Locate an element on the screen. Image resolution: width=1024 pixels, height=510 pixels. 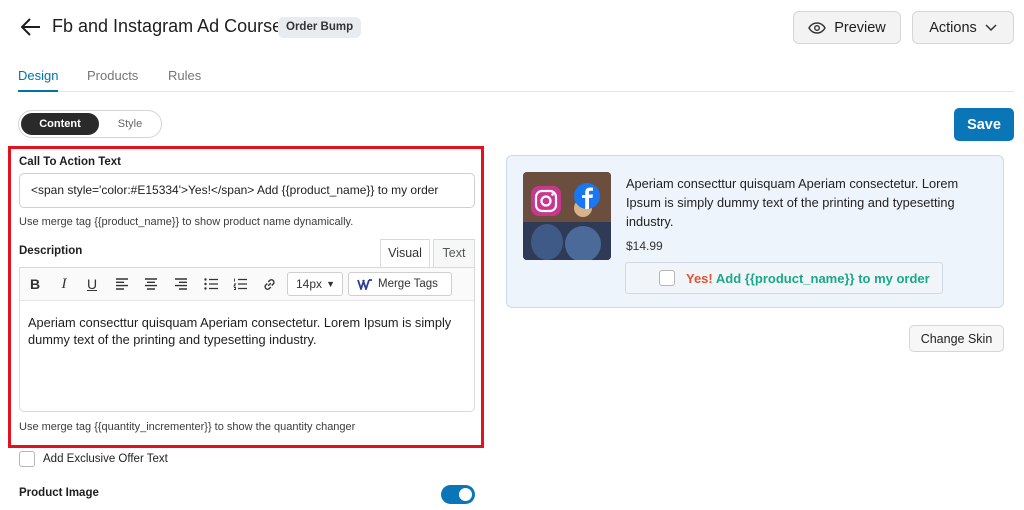
product-photo-illustration is located at coordinates (567, 216).